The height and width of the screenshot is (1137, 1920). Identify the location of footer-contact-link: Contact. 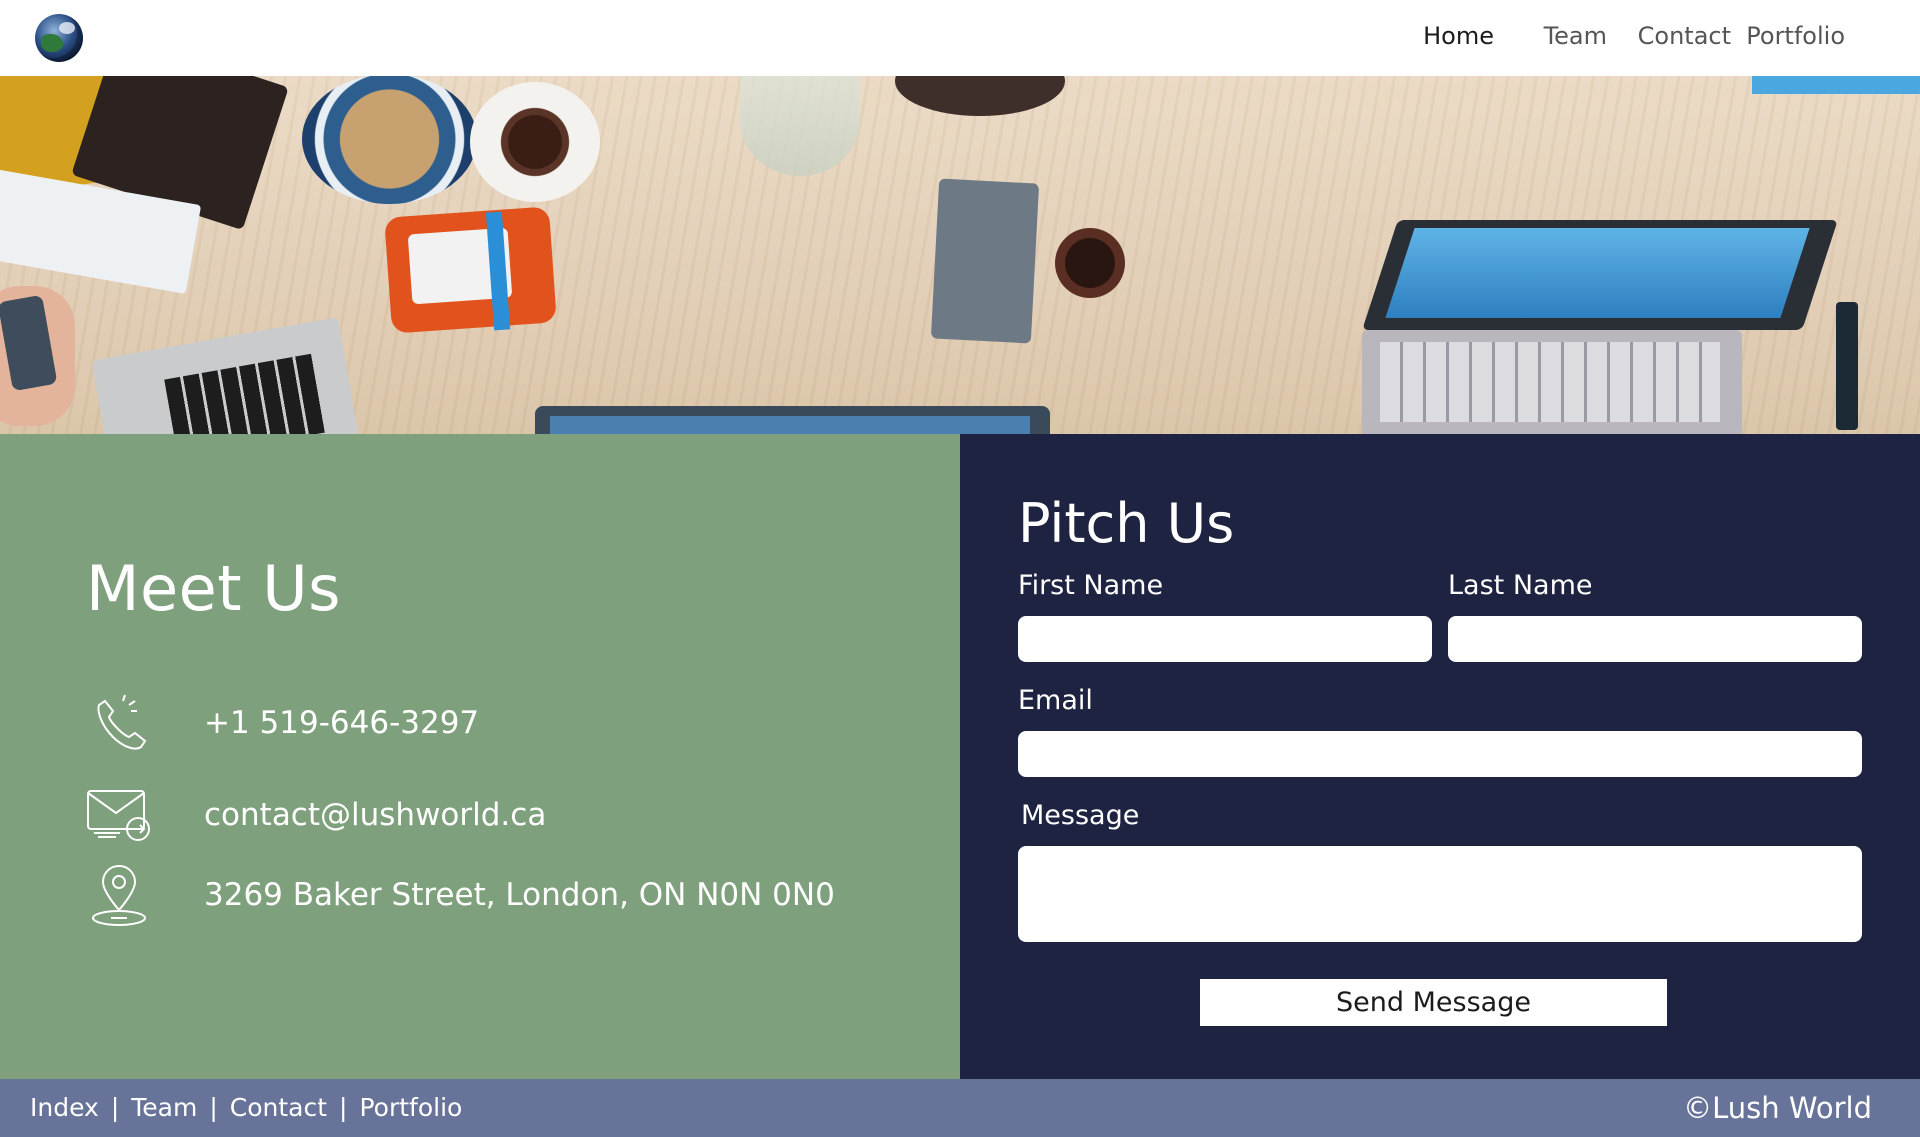
(278, 1107).